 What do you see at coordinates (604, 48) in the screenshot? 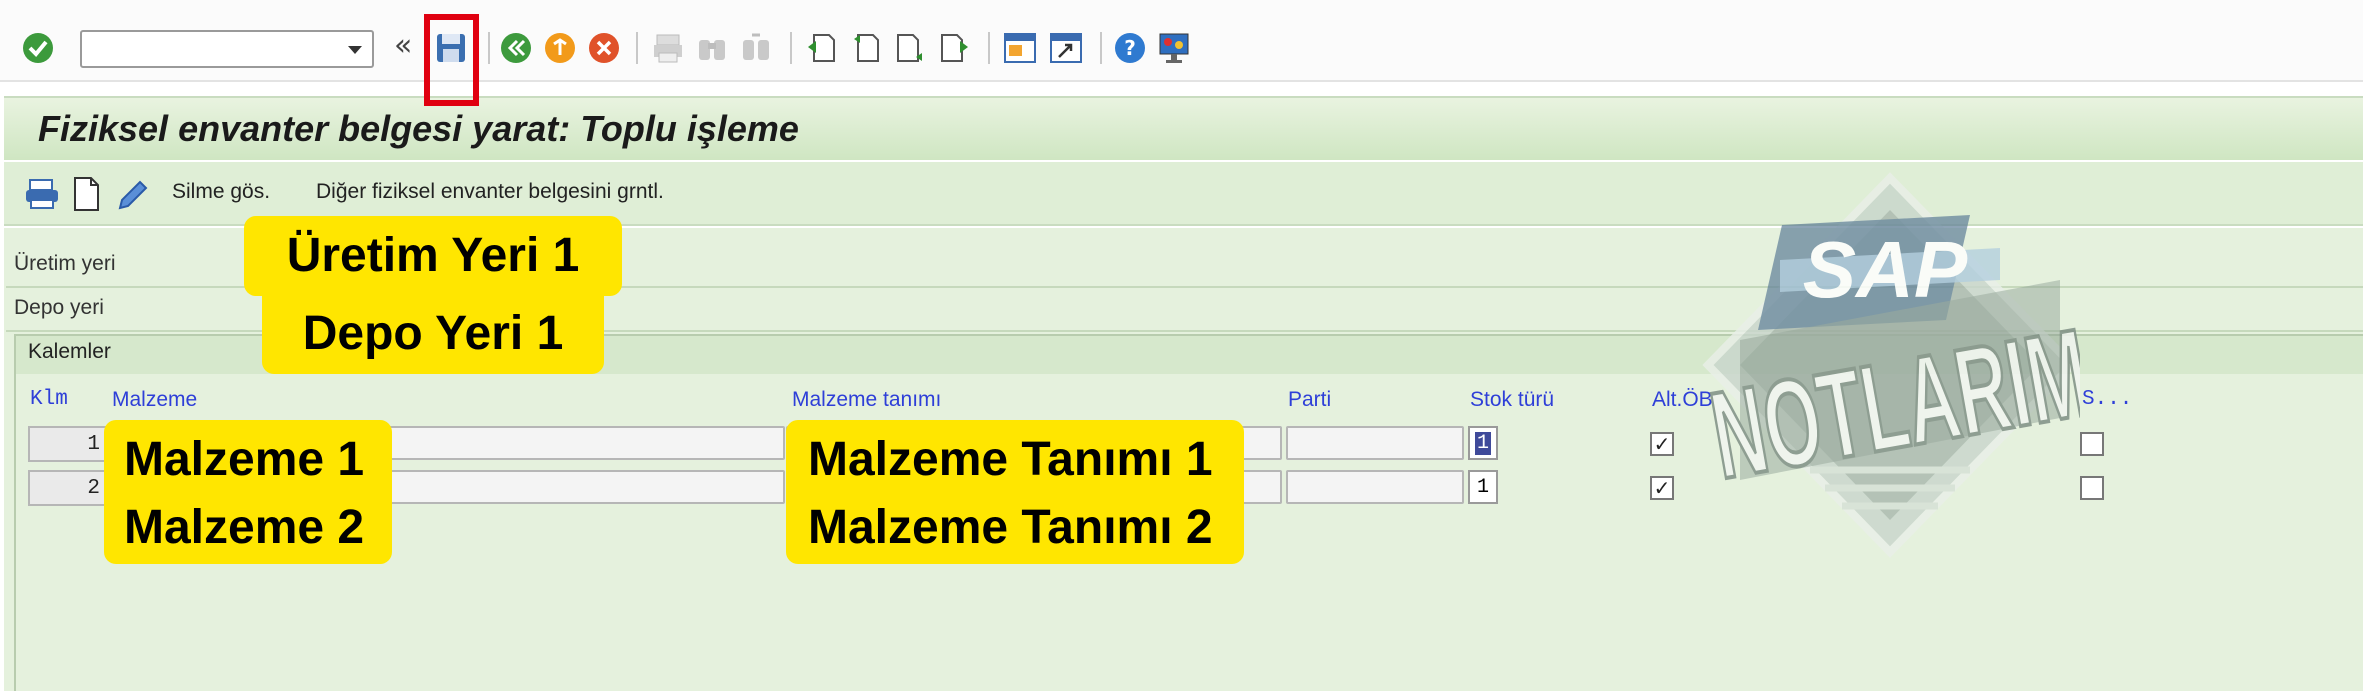
I see `cancel-icon` at bounding box center [604, 48].